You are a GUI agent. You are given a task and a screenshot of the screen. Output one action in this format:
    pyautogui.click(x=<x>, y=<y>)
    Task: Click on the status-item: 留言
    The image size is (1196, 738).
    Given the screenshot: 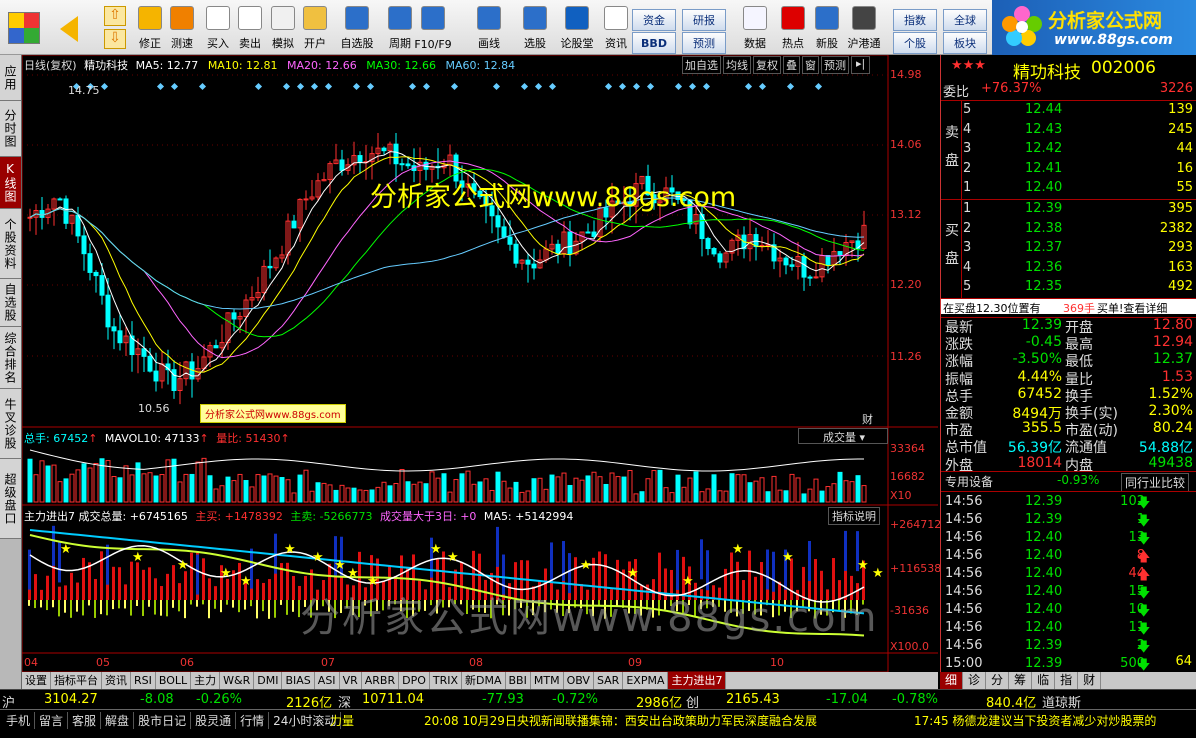 What is the action you would take?
    pyautogui.click(x=52, y=720)
    